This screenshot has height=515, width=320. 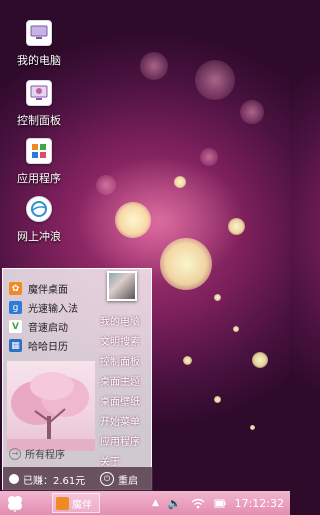 What do you see at coordinates (15, 453) in the screenshot?
I see `arrow-right-icon: →` at bounding box center [15, 453].